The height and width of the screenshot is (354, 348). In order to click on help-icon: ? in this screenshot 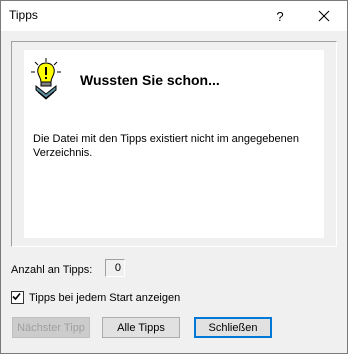, I will do `click(280, 16)`.